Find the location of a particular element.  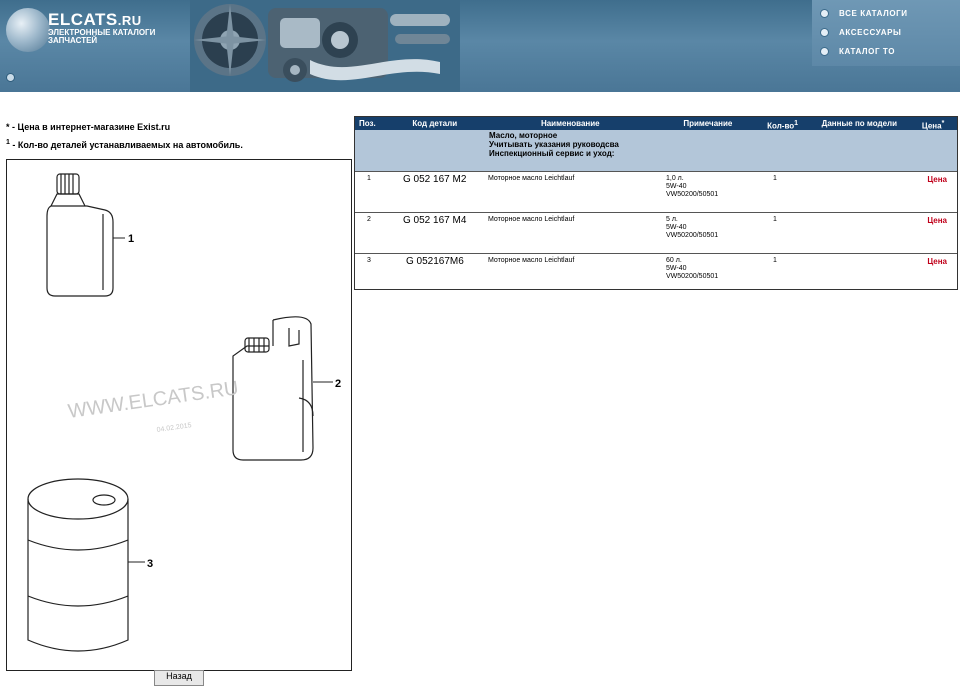

back-button: Назад is located at coordinates (179, 678).